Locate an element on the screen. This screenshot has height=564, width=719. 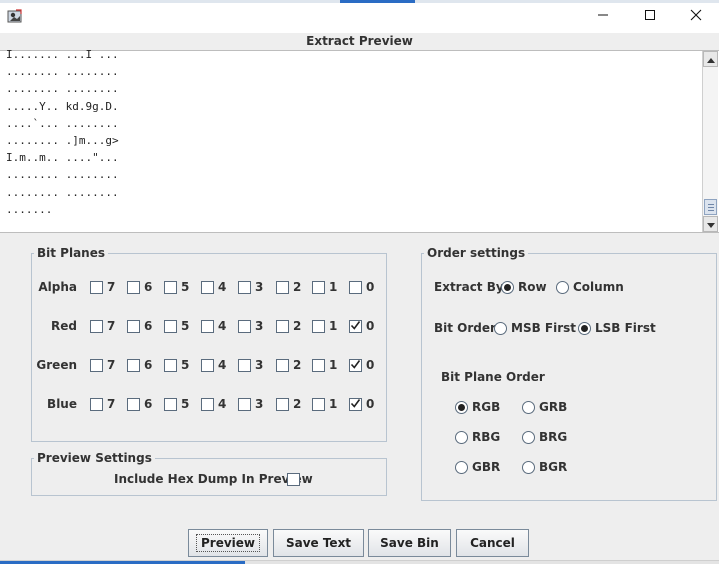
save-text-button-label: Save Text is located at coordinates (318, 543).